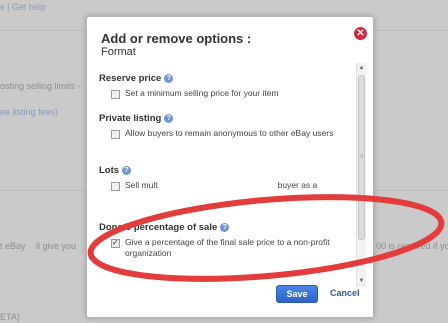 The width and height of the screenshot is (448, 323). Describe the element at coordinates (29, 112) in the screenshot. I see `listing-fees-link: ee listing fees)` at that location.